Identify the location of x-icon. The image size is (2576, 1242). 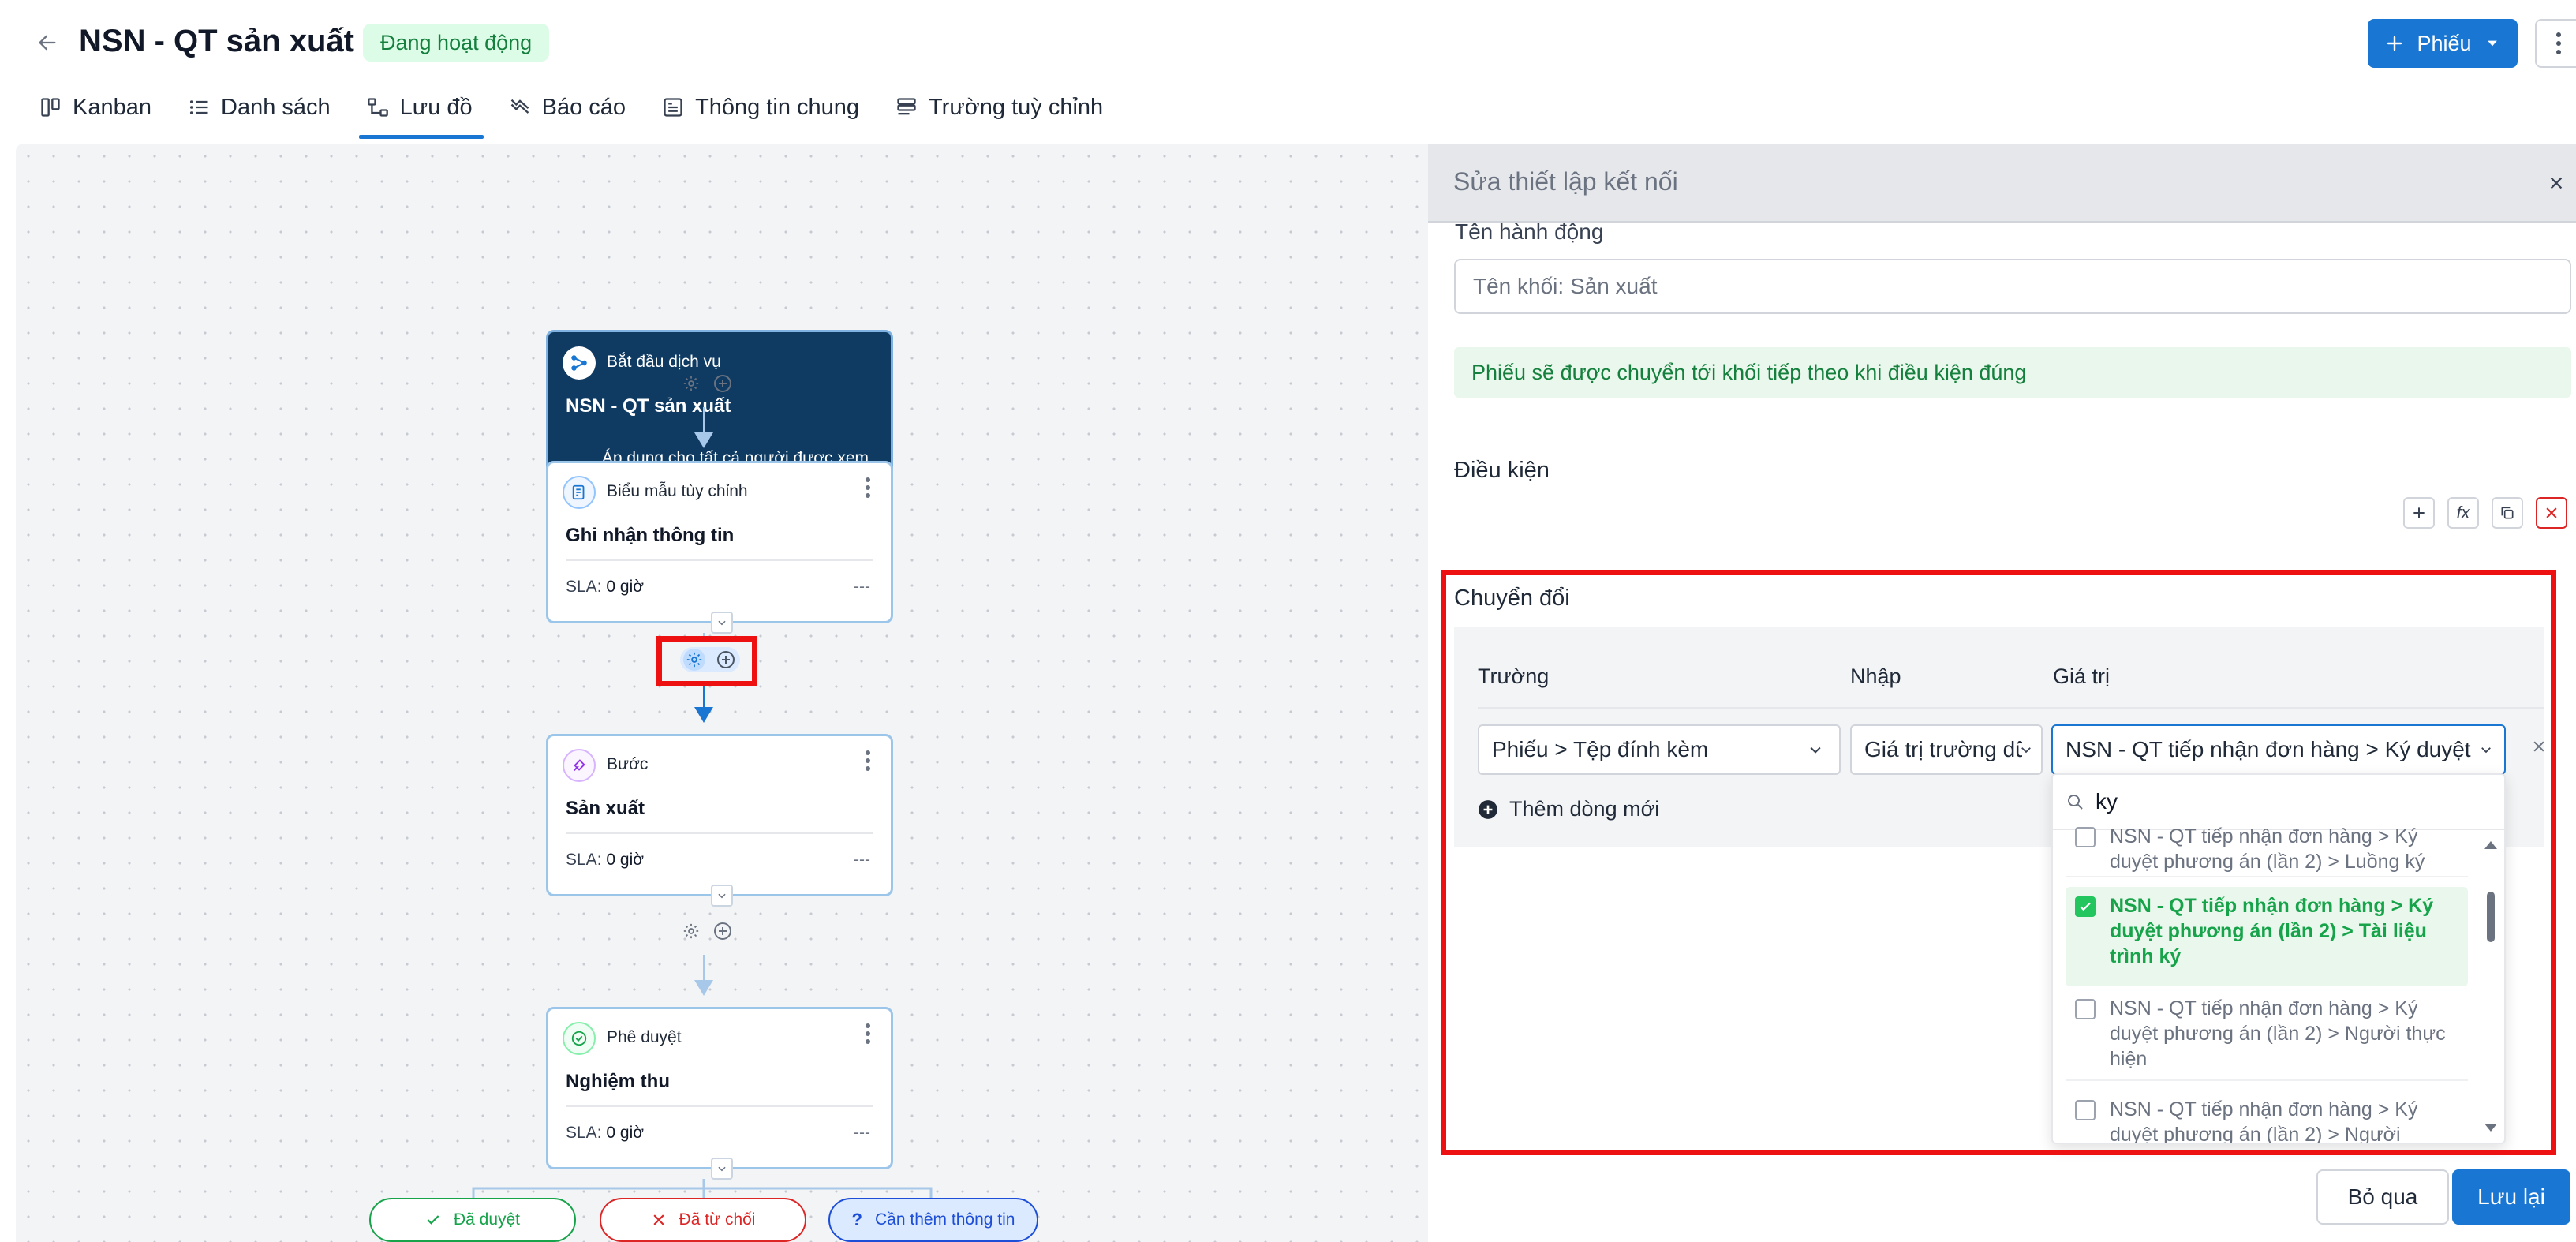
(658, 1220).